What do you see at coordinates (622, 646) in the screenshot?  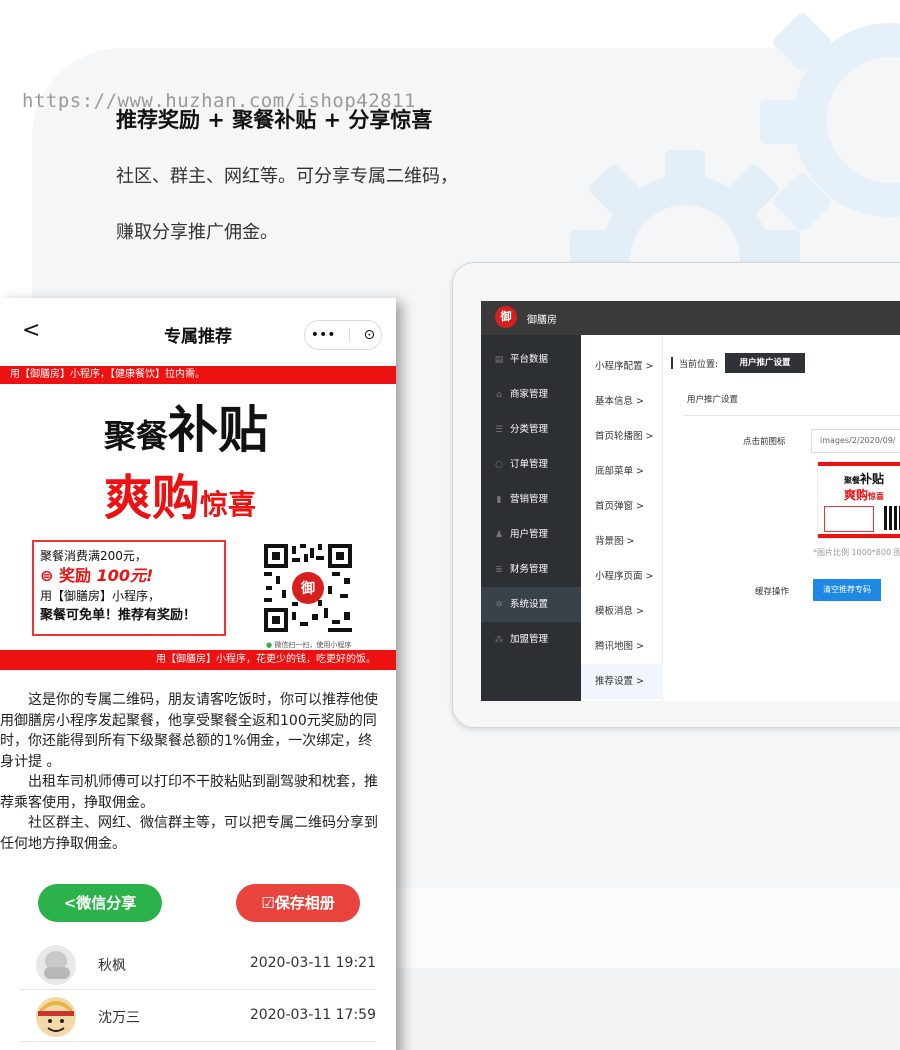 I see `submenu-item: 腾讯地图 >` at bounding box center [622, 646].